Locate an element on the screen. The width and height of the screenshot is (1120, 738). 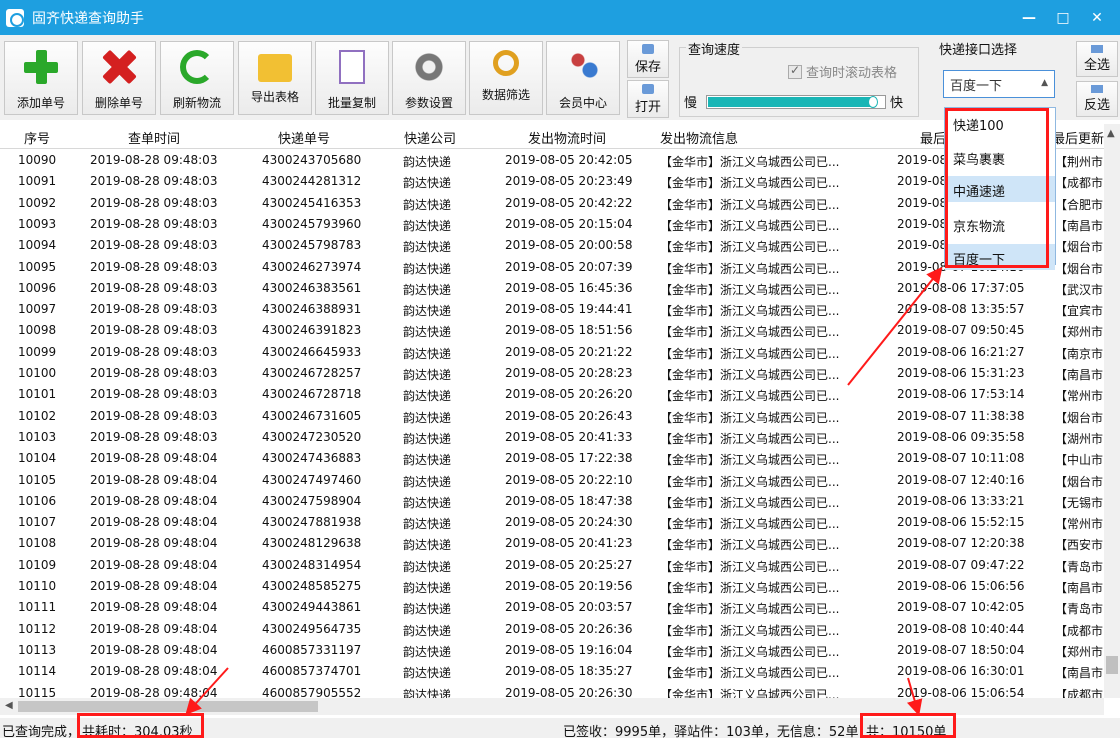
chevron-up-icon: ▲ is located at coordinates (1044, 83).